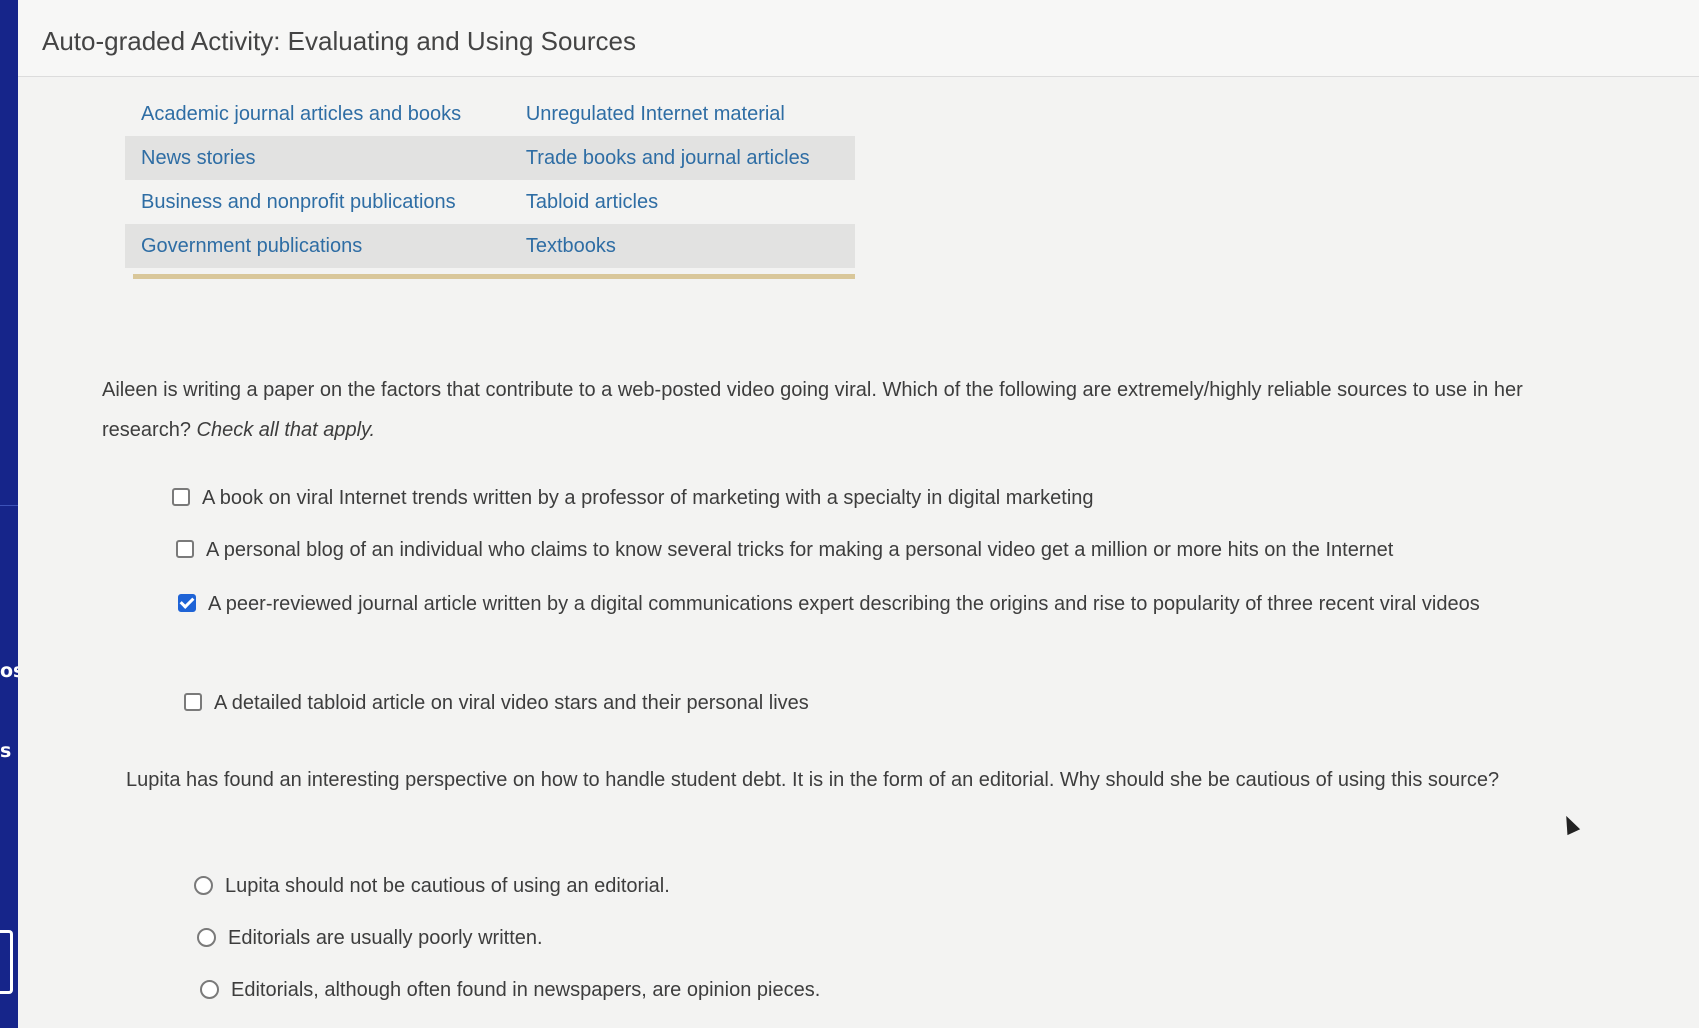 Image resolution: width=1699 pixels, height=1028 pixels. I want to click on table-cell: News stories, so click(317, 158).